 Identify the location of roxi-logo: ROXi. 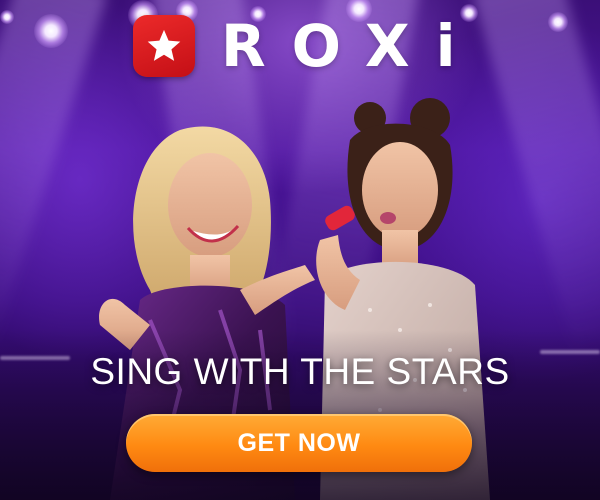
(307, 46).